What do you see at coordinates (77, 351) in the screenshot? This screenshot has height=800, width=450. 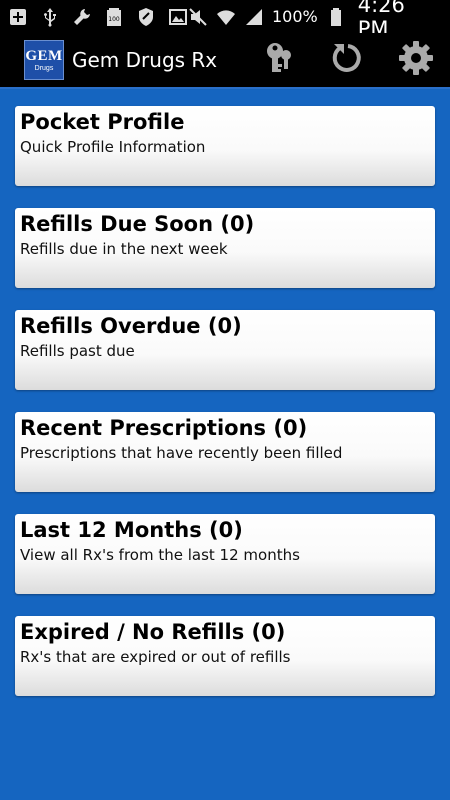 I see `menu-item-subtitle: Refills past due` at bounding box center [77, 351].